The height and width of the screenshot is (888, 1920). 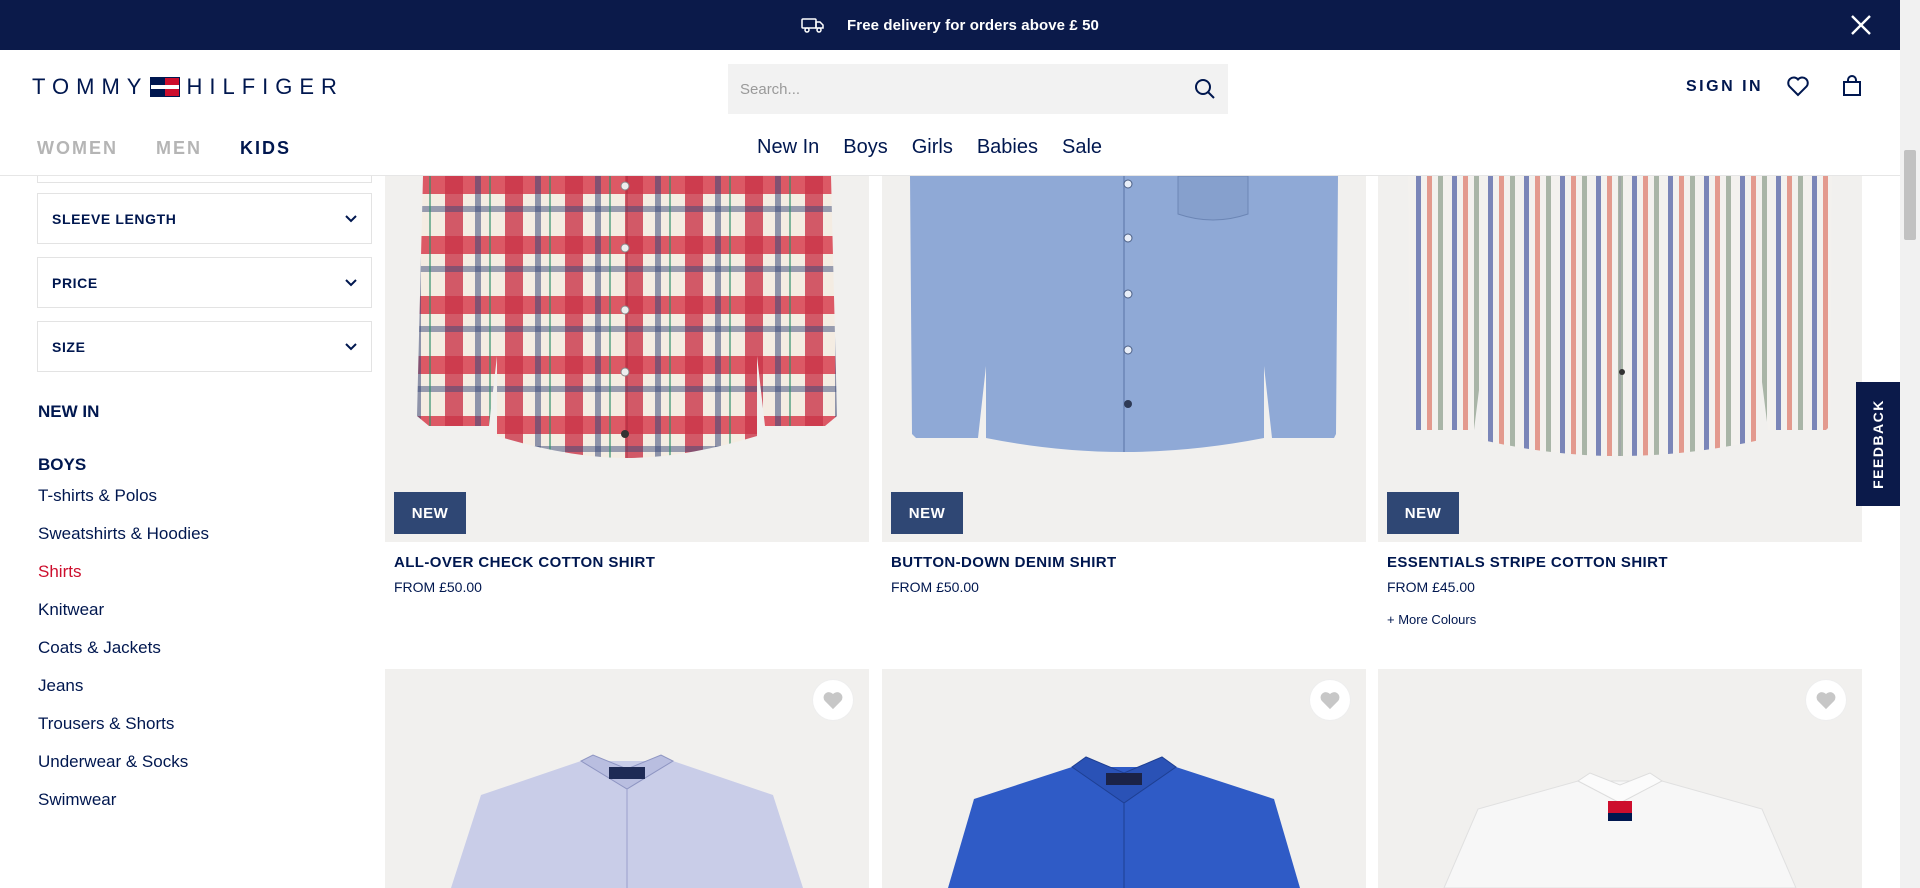 What do you see at coordinates (1620, 316) in the screenshot?
I see `stripe-shirt-image` at bounding box center [1620, 316].